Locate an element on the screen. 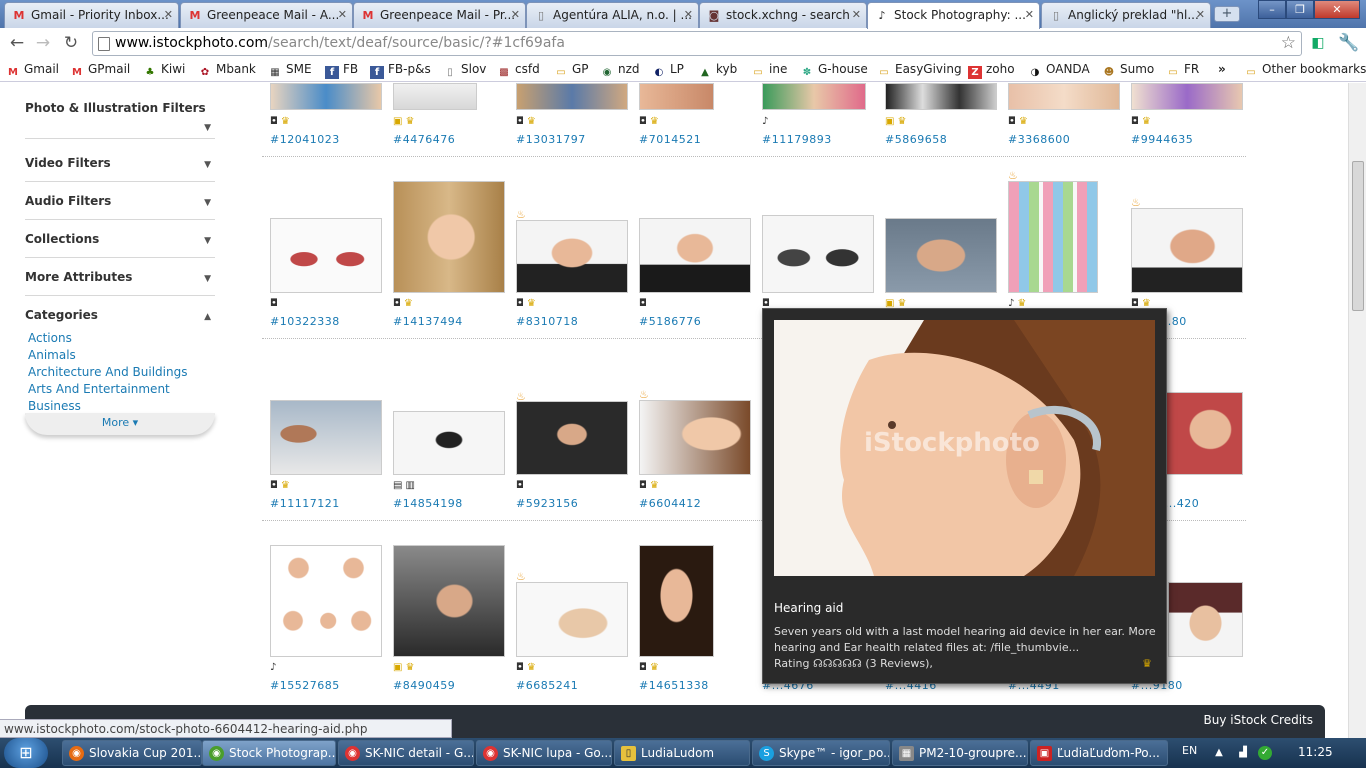 Image resolution: width=1366 pixels, height=768 pixels. tab-greenpeace-a: M Greenpeace Mail - A... ✕ is located at coordinates (266, 15).